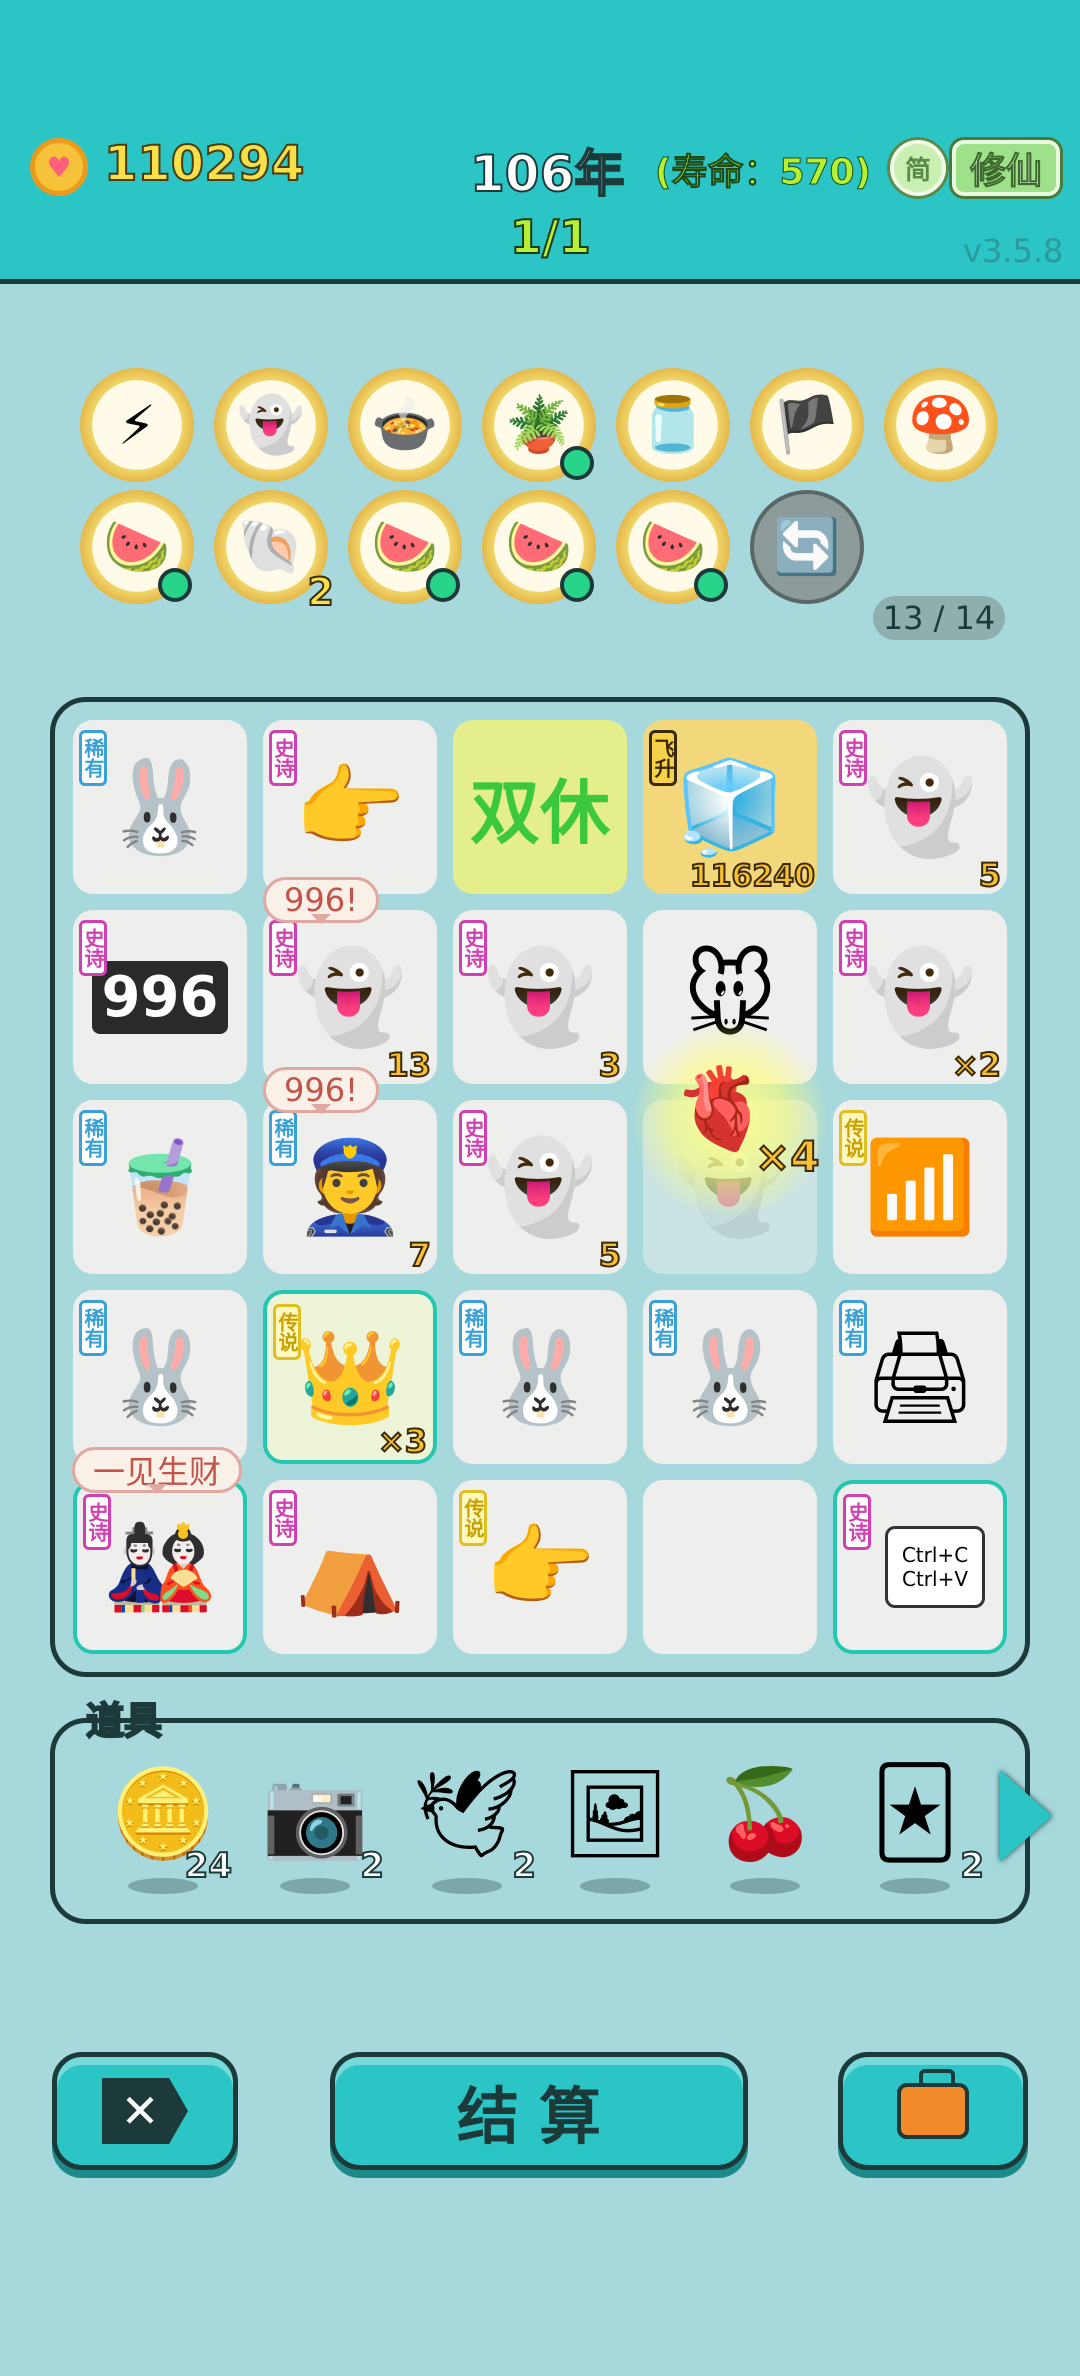  I want to click on board-cell: 史诗 👉, so click(350, 807).